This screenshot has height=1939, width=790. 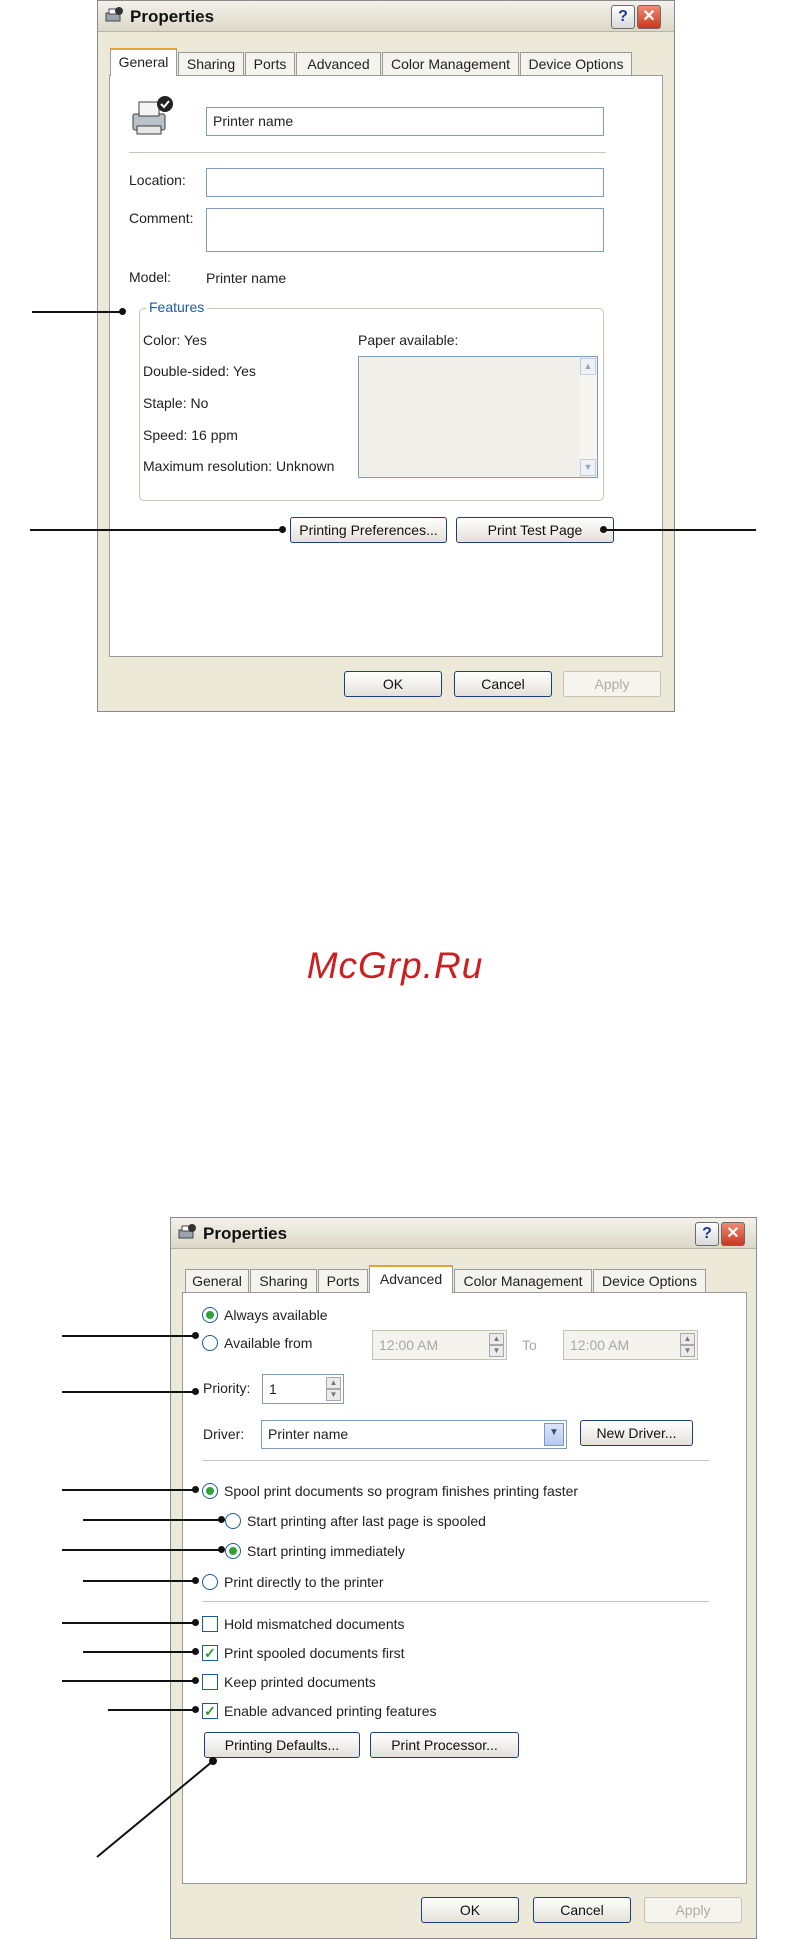 I want to click on print-directly-radio, so click(x=210, y=1582).